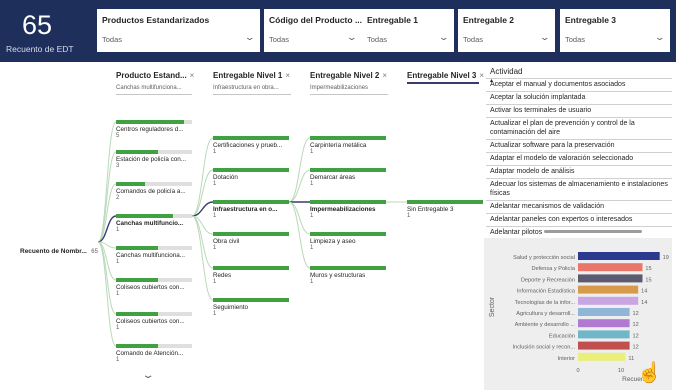  I want to click on slicer-entregable-1: Entregable 1 Todas ⌄, so click(408, 30).